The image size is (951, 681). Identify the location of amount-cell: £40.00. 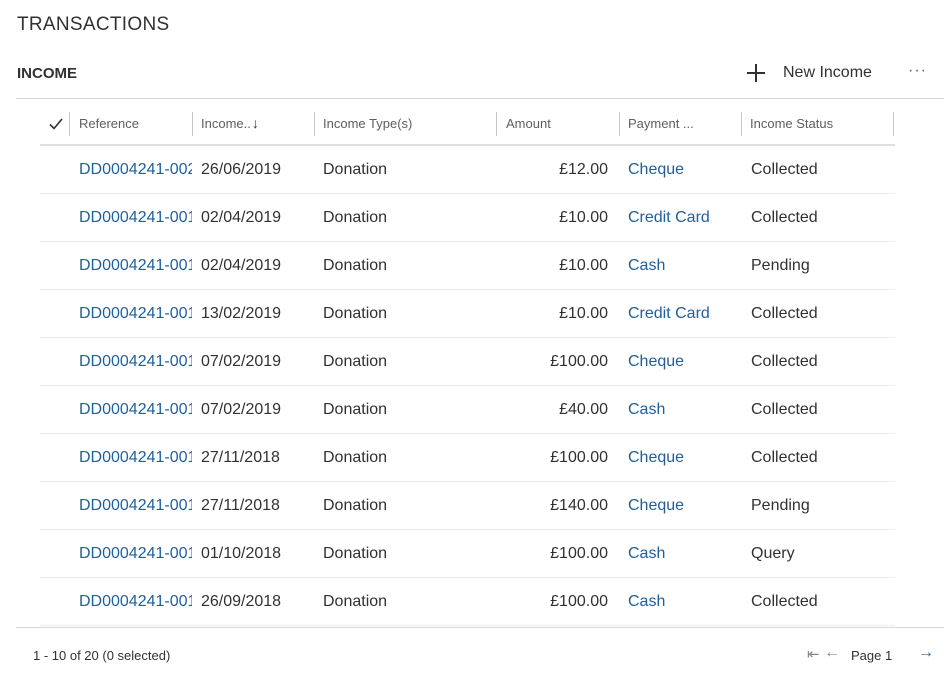
(583, 409).